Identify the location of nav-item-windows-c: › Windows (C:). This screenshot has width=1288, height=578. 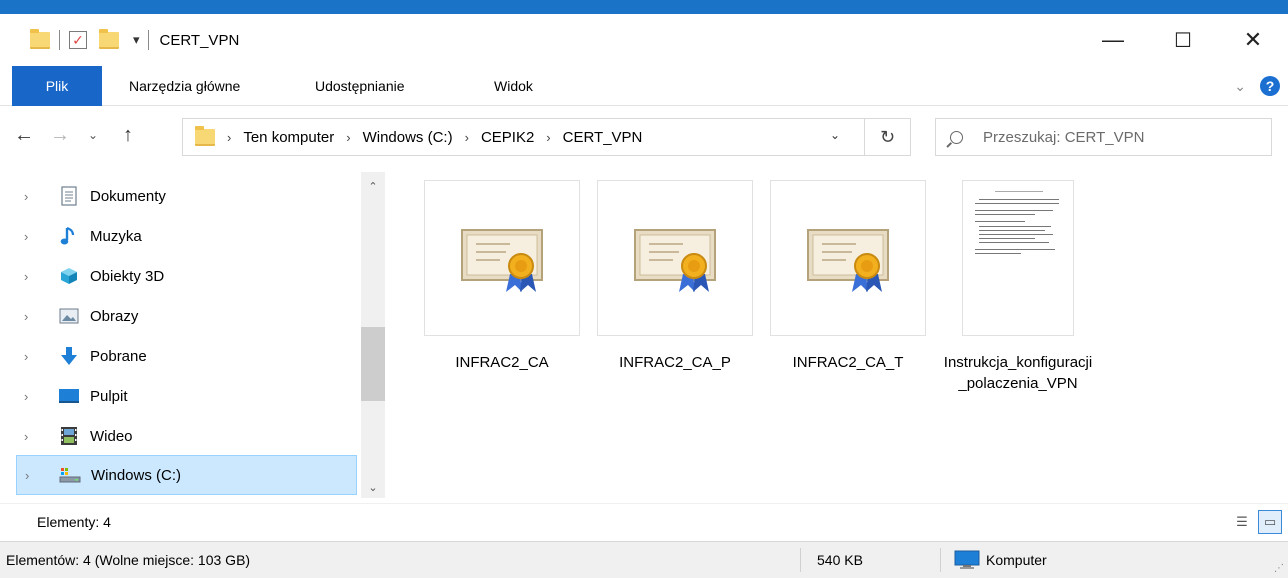
(186, 475).